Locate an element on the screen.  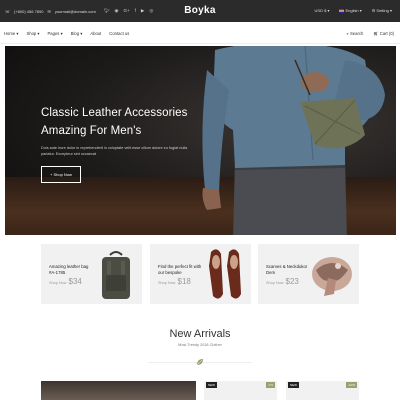
nav-label: Shop is located at coordinates (31, 33).